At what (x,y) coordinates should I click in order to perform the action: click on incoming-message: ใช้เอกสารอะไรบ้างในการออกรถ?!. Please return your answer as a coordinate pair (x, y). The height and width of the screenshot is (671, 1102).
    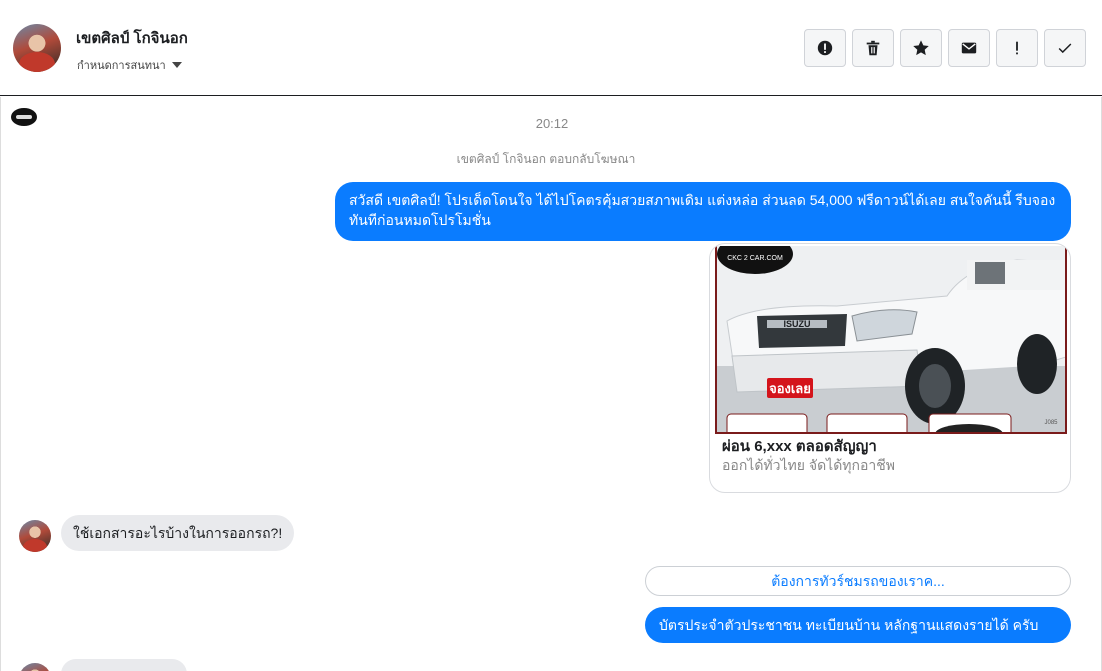
    Looking at the image, I should click on (178, 533).